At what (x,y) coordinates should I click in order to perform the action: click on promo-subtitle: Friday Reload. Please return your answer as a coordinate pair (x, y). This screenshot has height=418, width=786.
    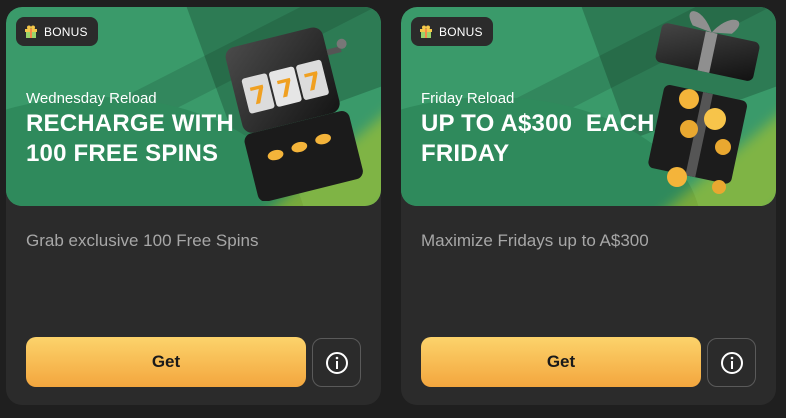
    Looking at the image, I should click on (468, 98).